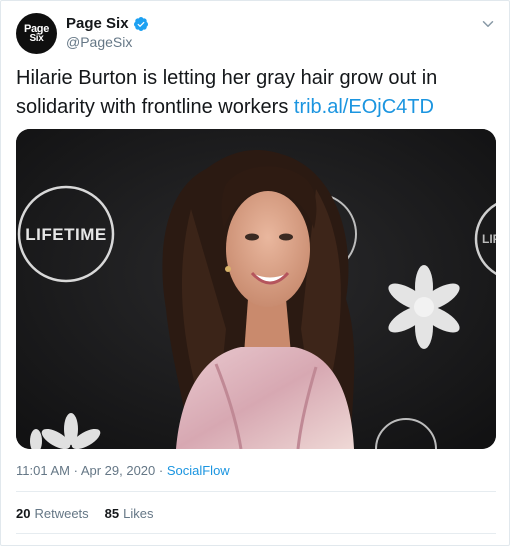 This screenshot has width=510, height=546. I want to click on tweet-time: 11:01 AM, so click(43, 470).